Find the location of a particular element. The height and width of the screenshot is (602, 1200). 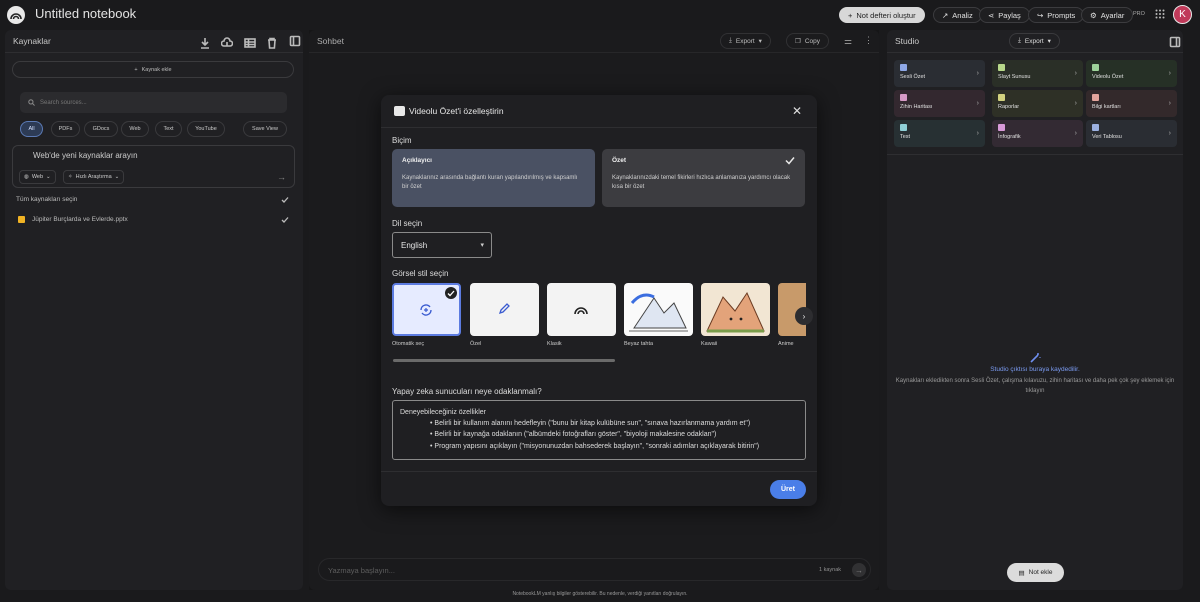

studio-tile: Test › is located at coordinates (939, 133).